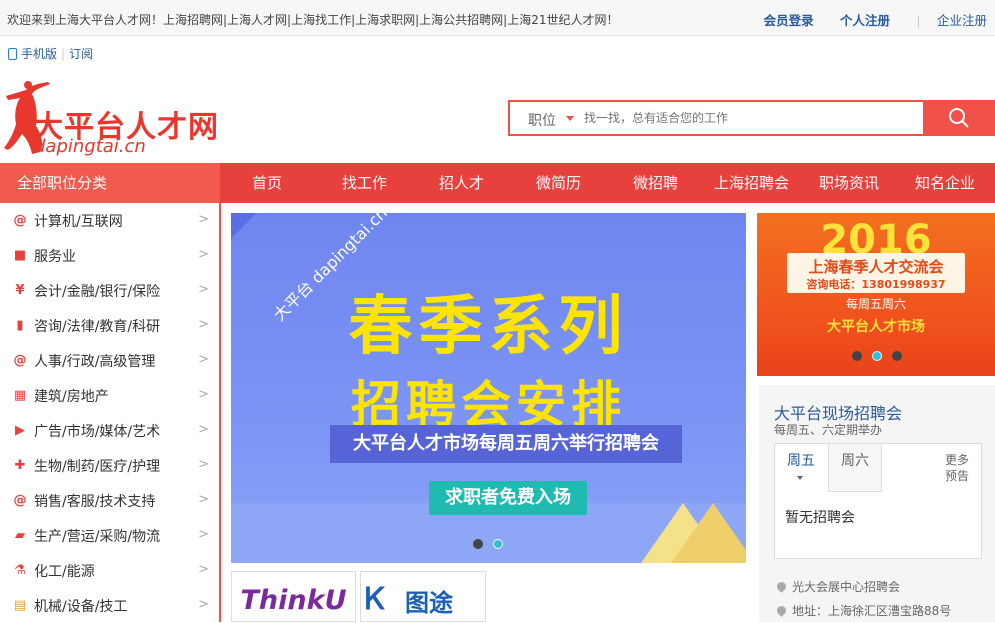 The height and width of the screenshot is (623, 995). What do you see at coordinates (781, 586) in the screenshot?
I see `location-pin-icon` at bounding box center [781, 586].